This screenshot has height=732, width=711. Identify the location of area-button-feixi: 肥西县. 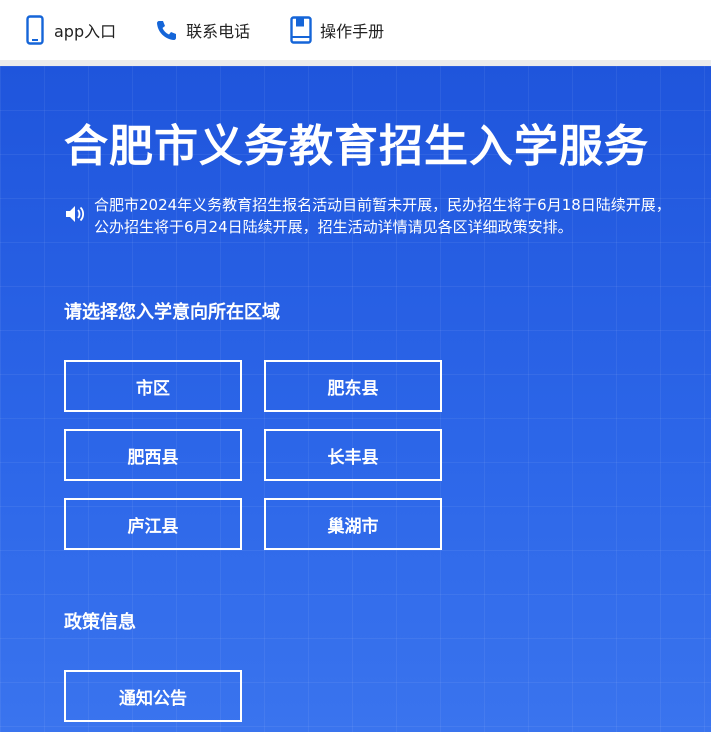
(153, 455).